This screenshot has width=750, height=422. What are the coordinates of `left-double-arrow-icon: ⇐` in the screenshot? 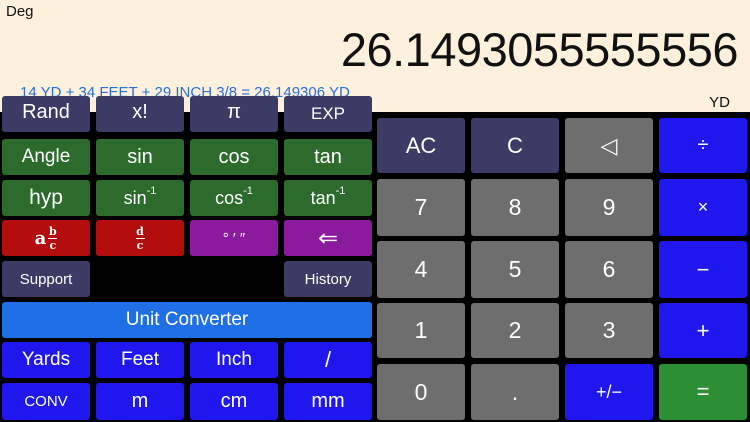 It's located at (328, 238).